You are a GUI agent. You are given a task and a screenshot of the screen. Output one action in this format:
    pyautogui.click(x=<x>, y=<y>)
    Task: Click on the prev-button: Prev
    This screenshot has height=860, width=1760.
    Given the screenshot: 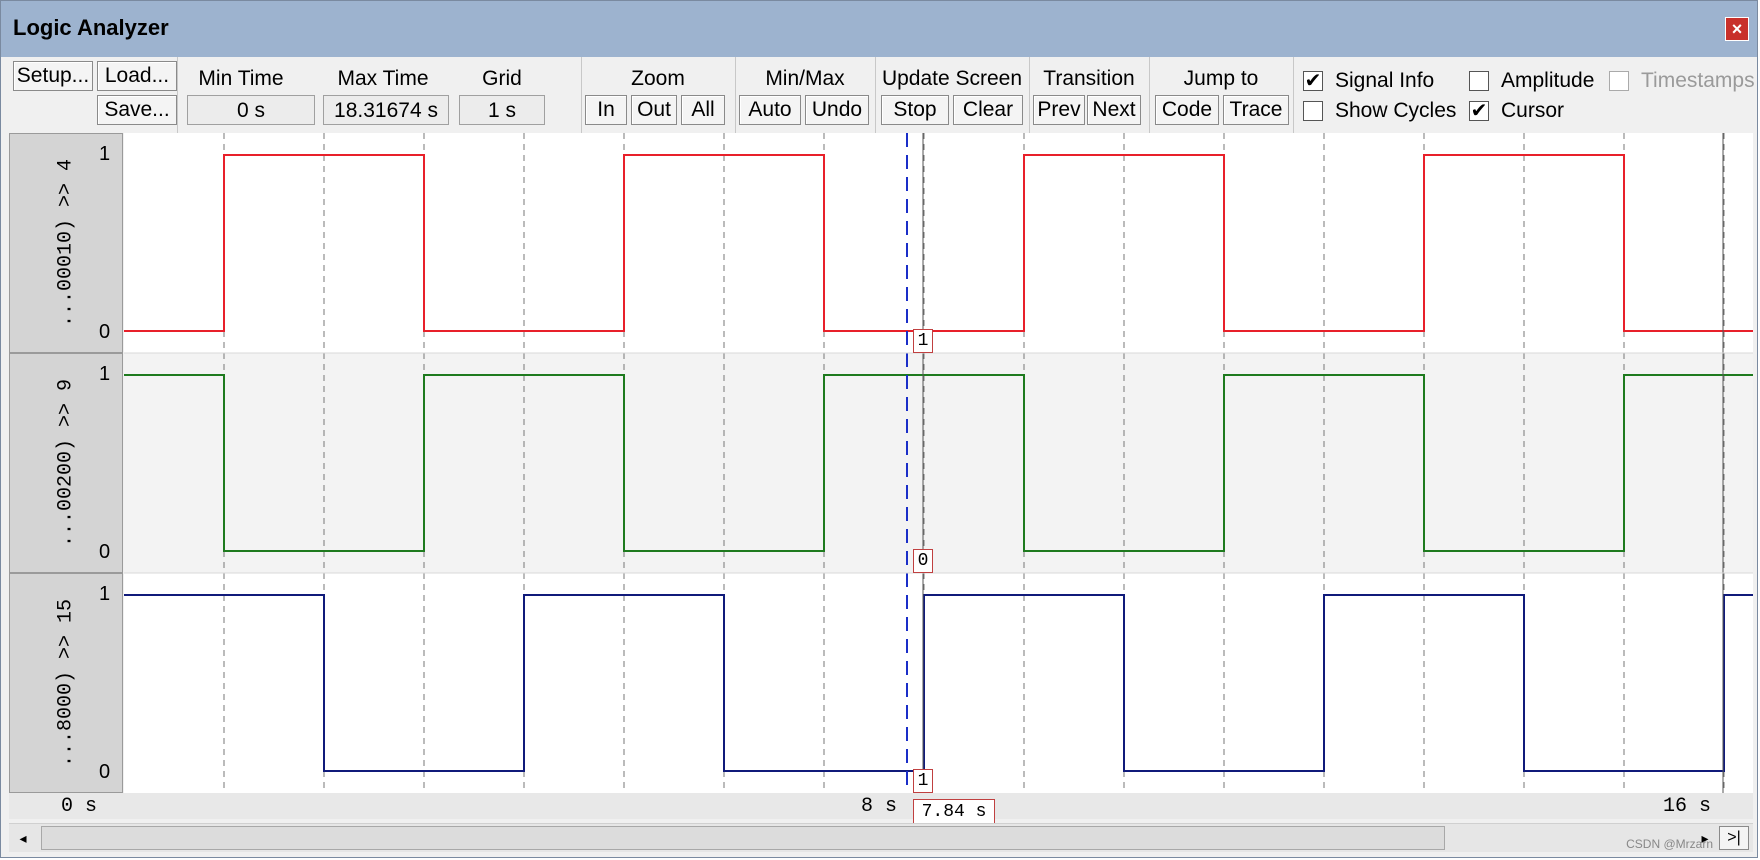 What is the action you would take?
    pyautogui.click(x=1059, y=110)
    